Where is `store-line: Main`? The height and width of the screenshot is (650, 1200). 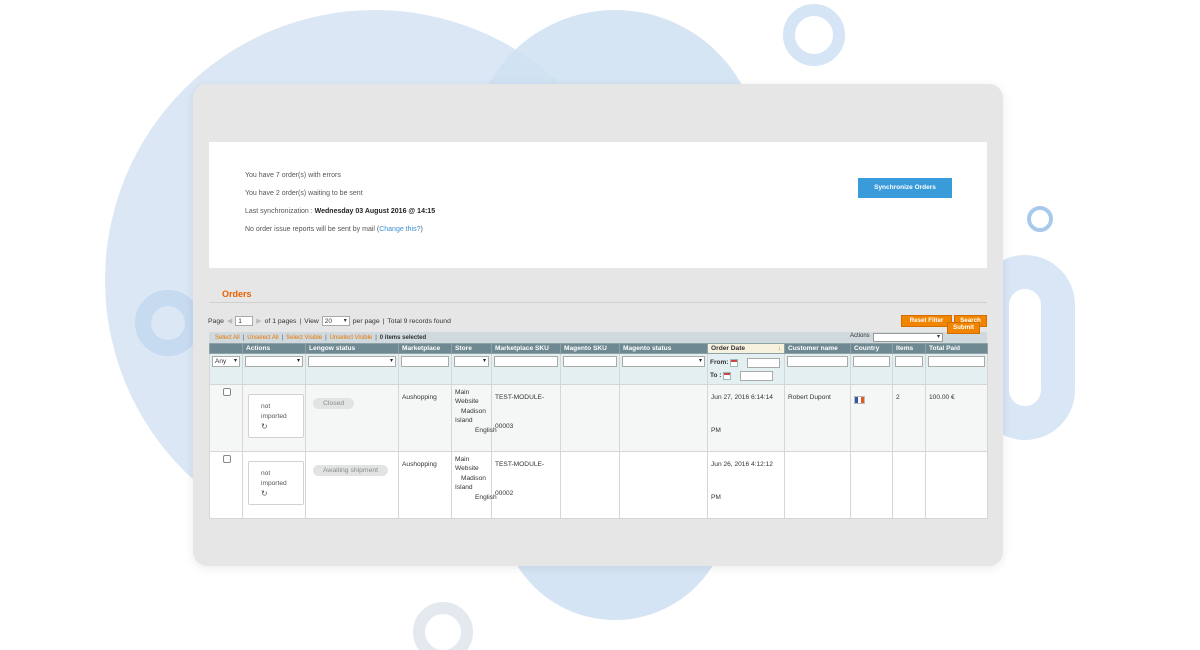
store-line: Main is located at coordinates (462, 392).